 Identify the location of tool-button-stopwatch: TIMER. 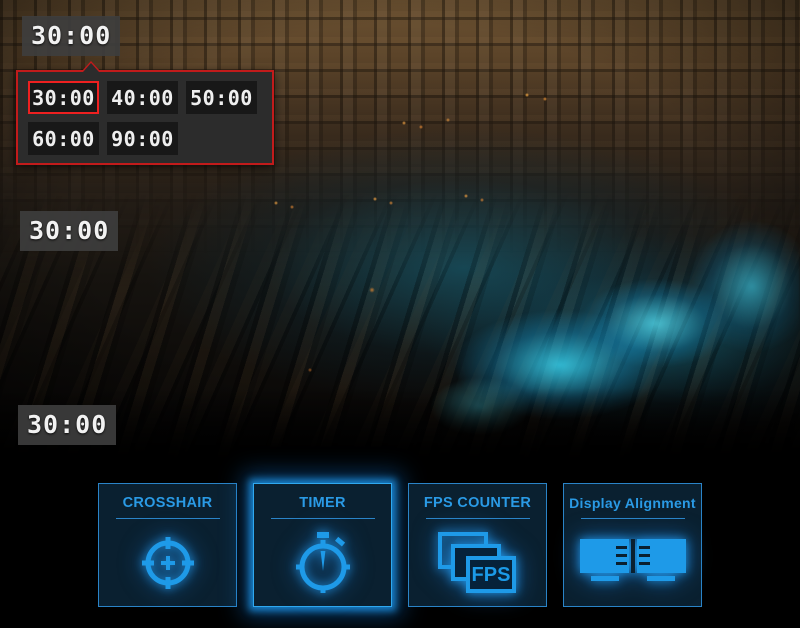
(322, 545).